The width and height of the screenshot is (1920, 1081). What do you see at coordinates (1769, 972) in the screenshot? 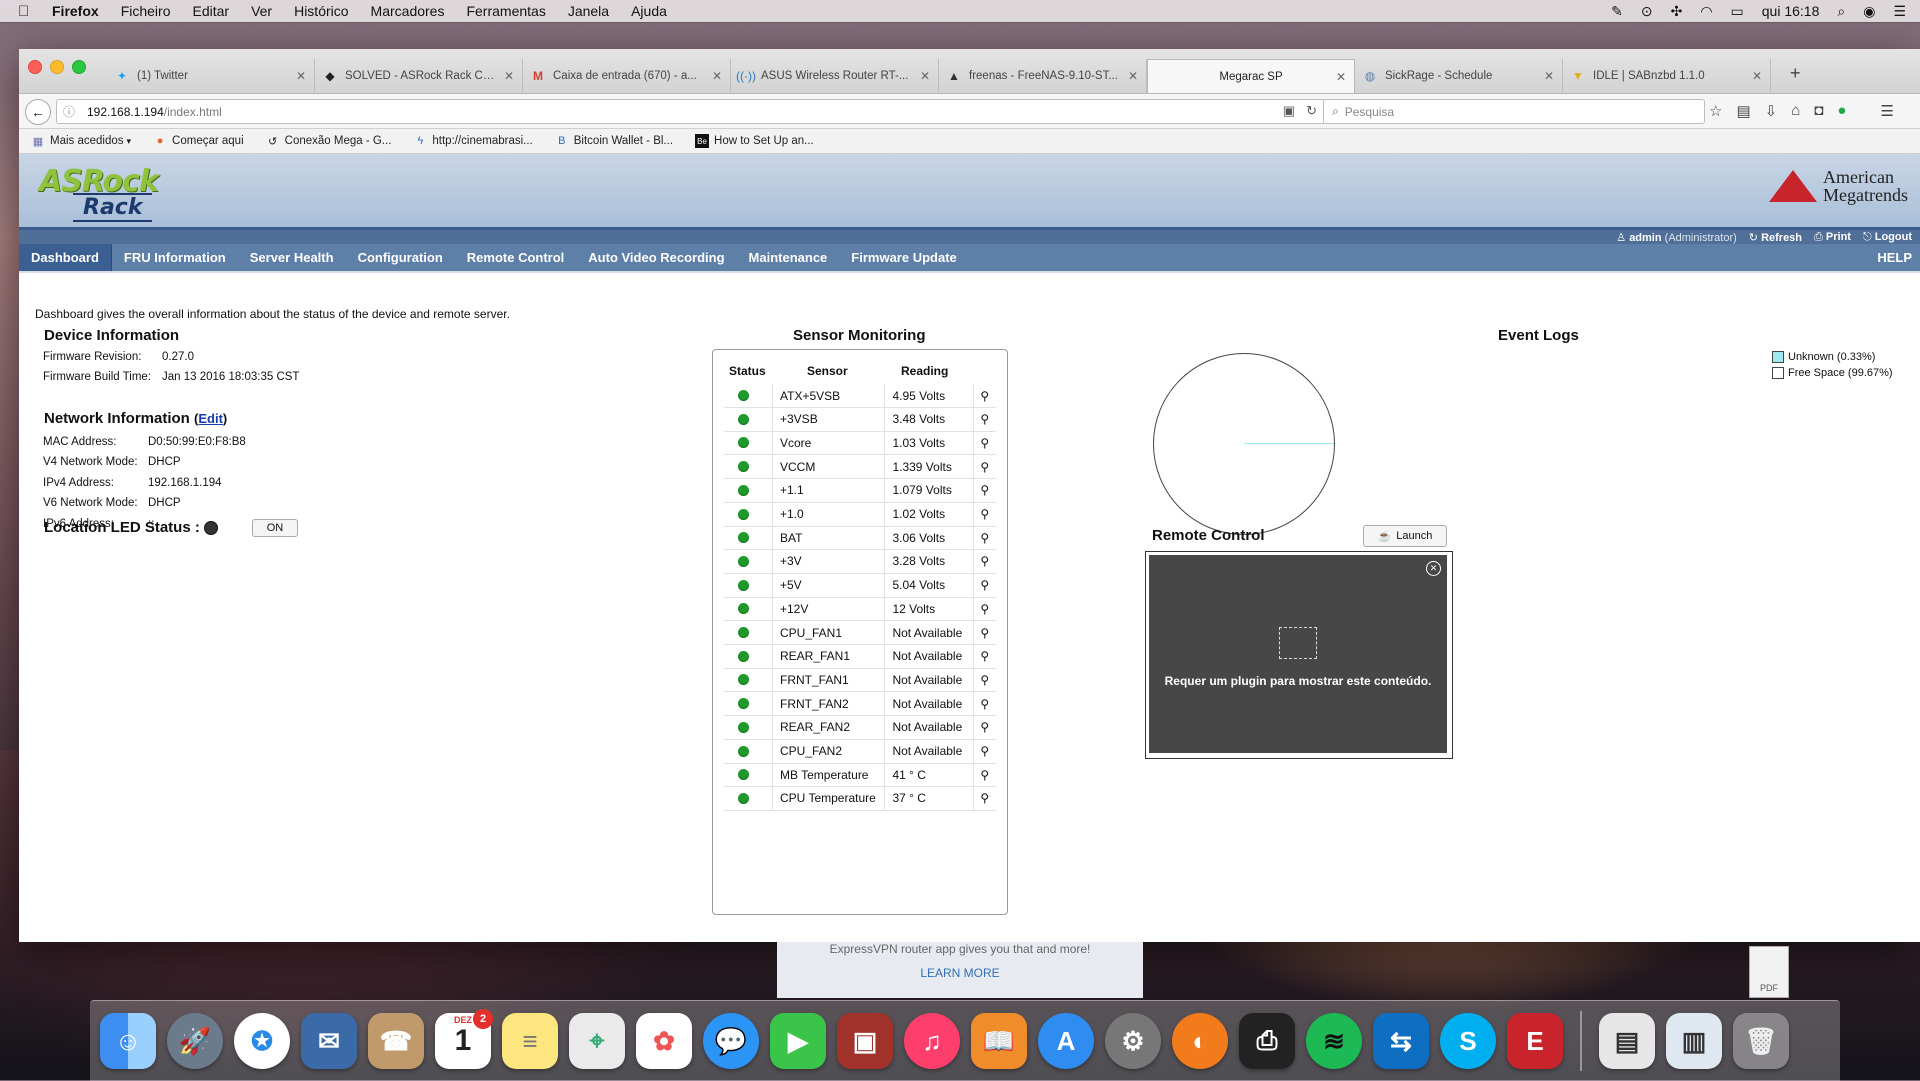
I see `pdf-file-icon: PDF` at bounding box center [1769, 972].